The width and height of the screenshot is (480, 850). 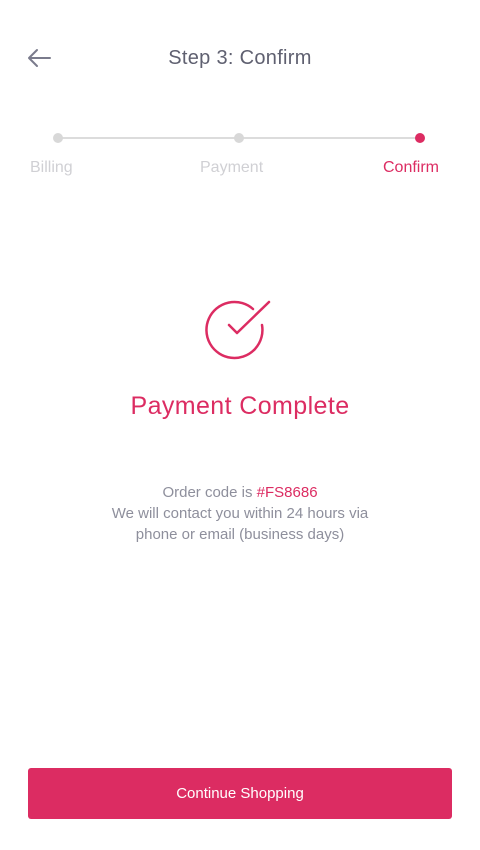 I want to click on payment-complete-heading: Payment Complete, so click(x=240, y=406).